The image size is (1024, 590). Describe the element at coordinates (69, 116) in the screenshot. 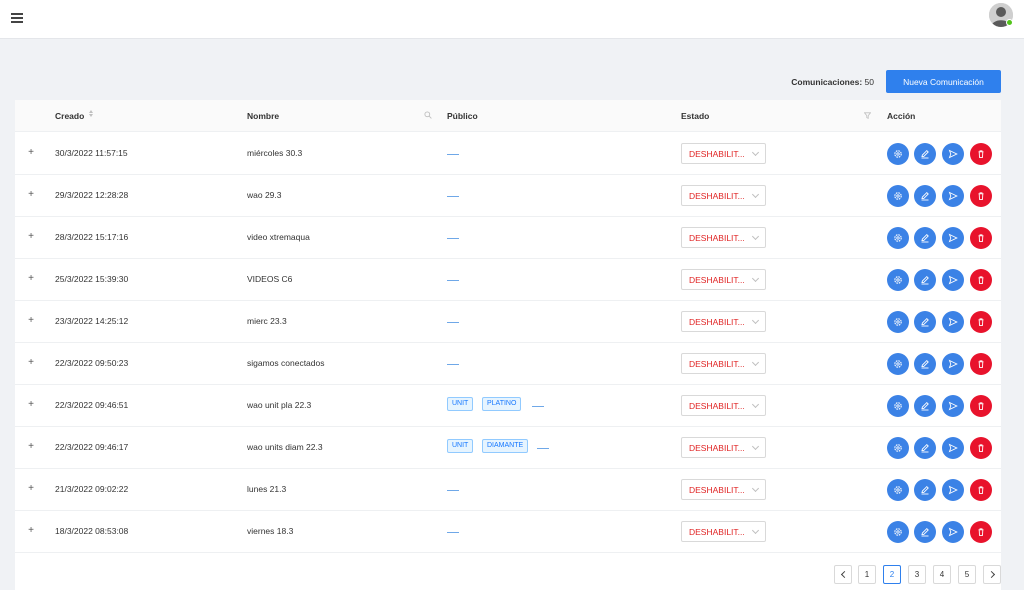

I see `column-created: Creado` at that location.